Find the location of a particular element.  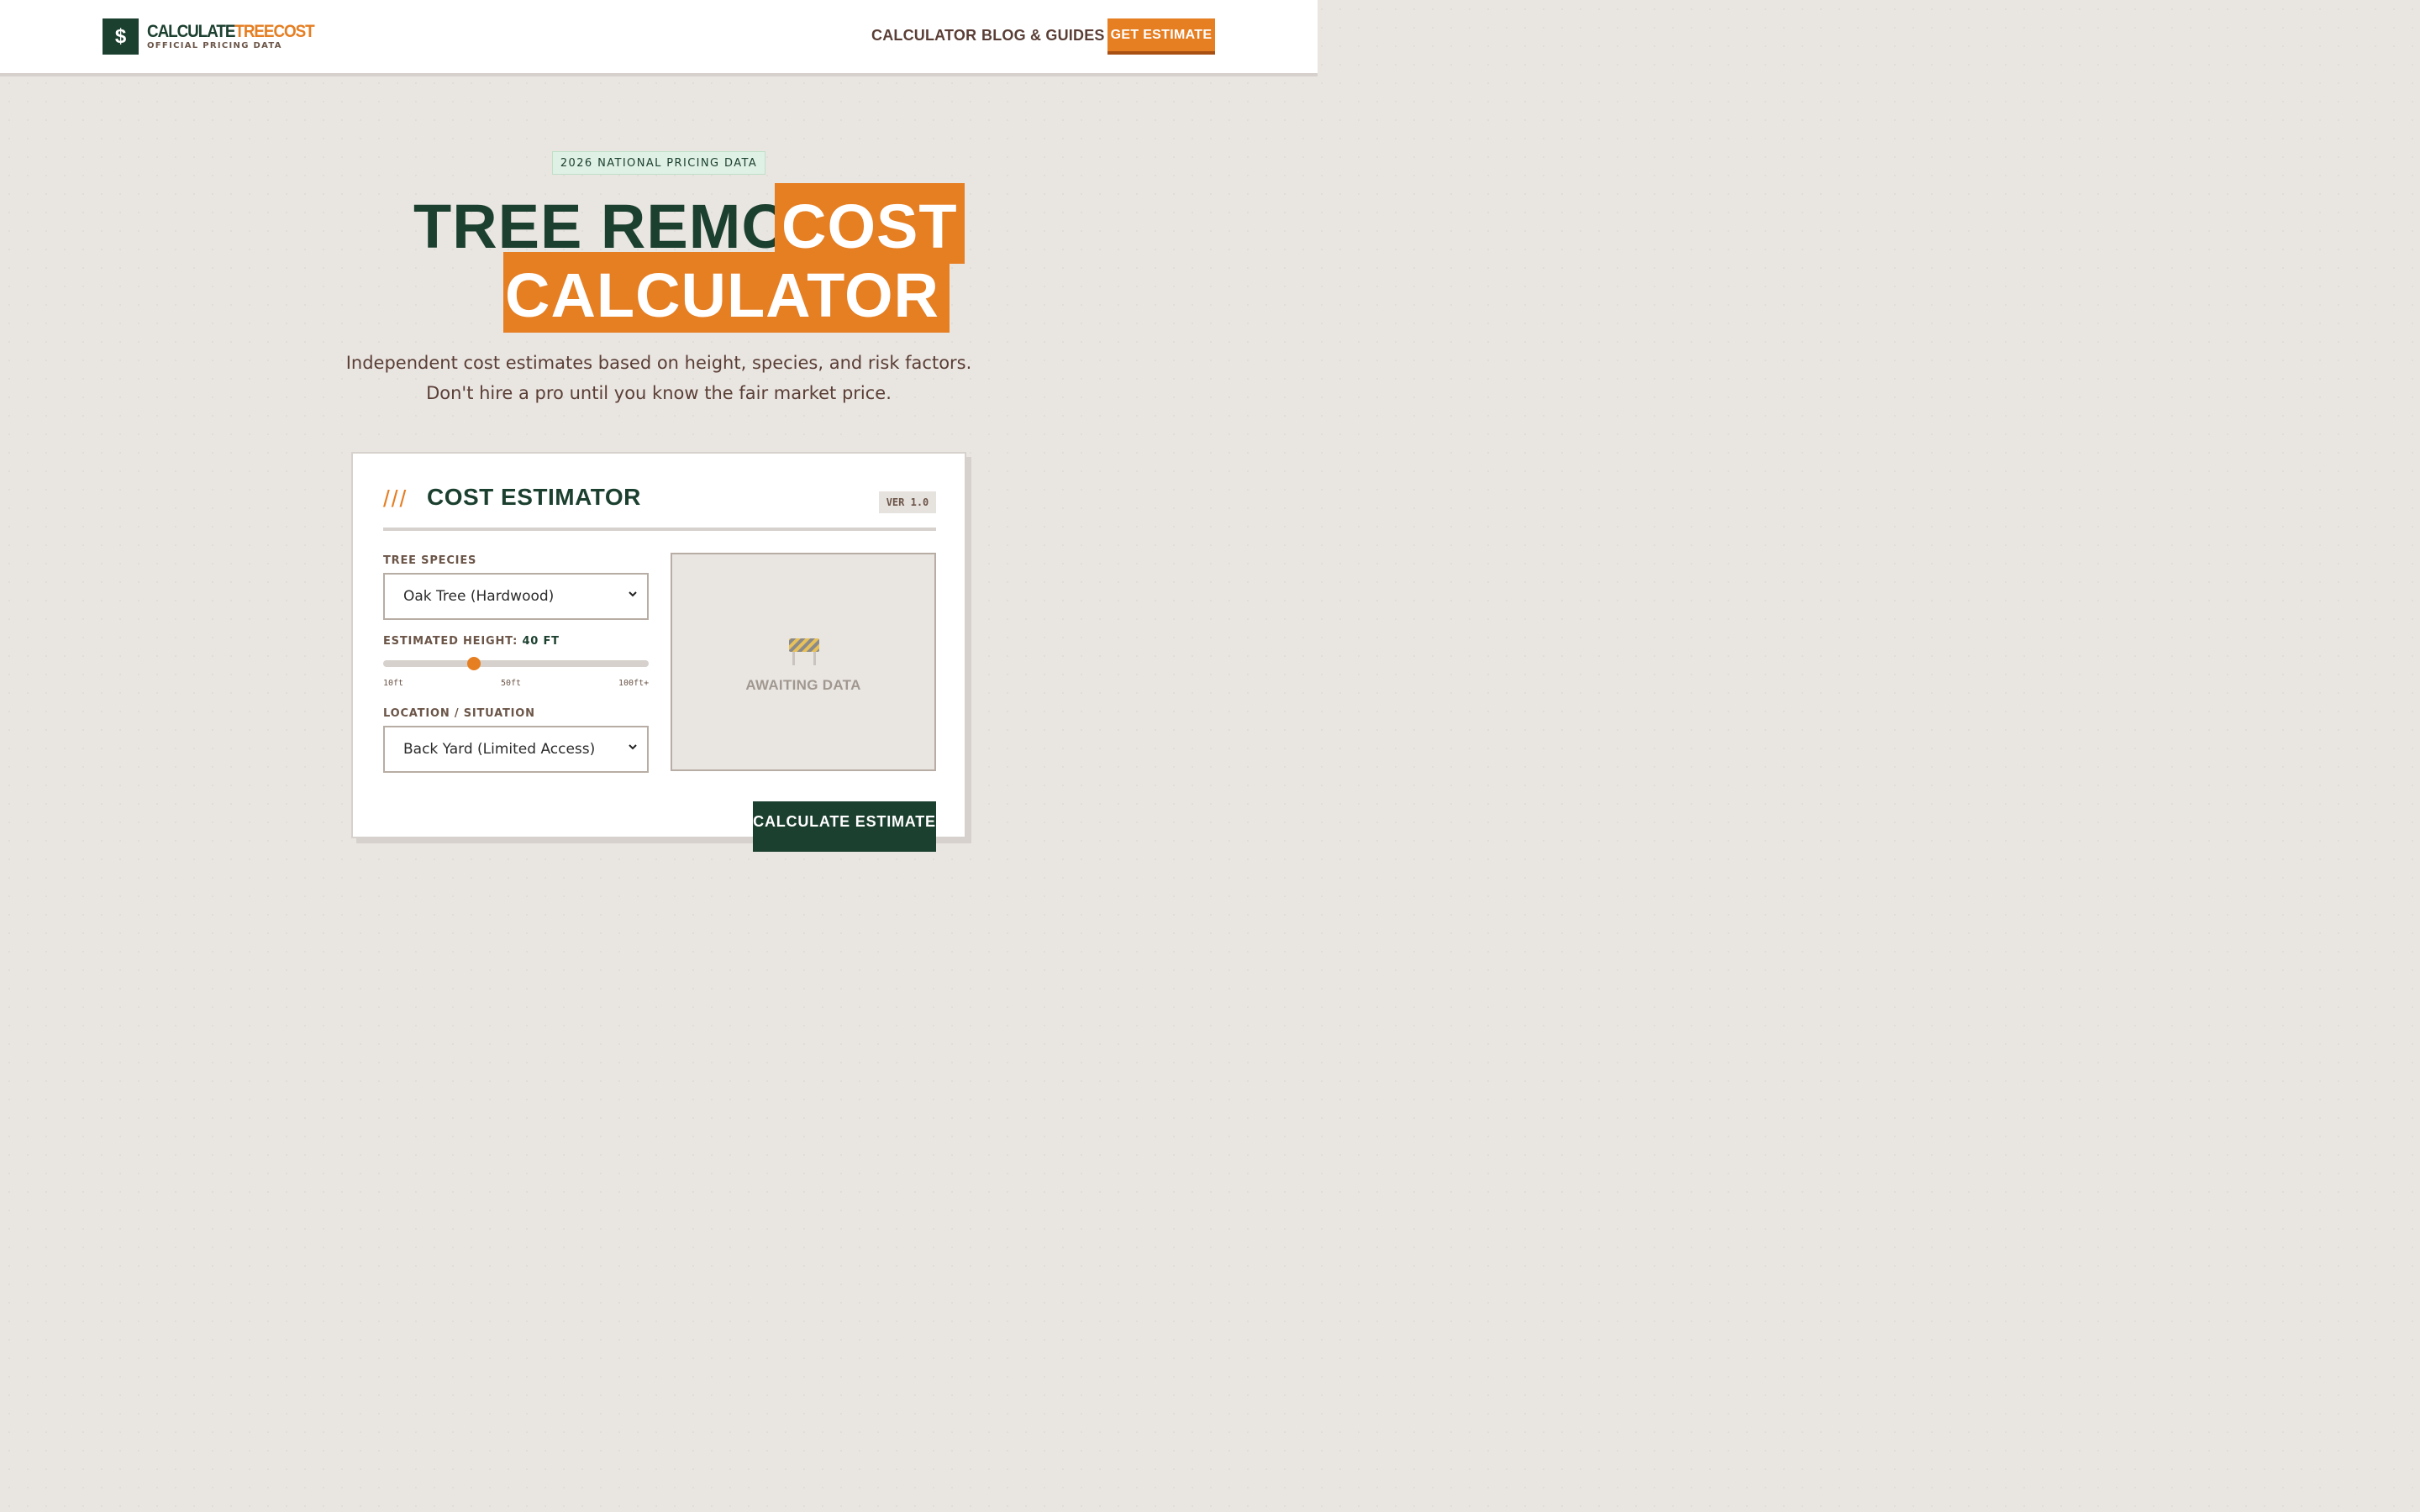

height-tick-max: 100ft+ is located at coordinates (634, 683).